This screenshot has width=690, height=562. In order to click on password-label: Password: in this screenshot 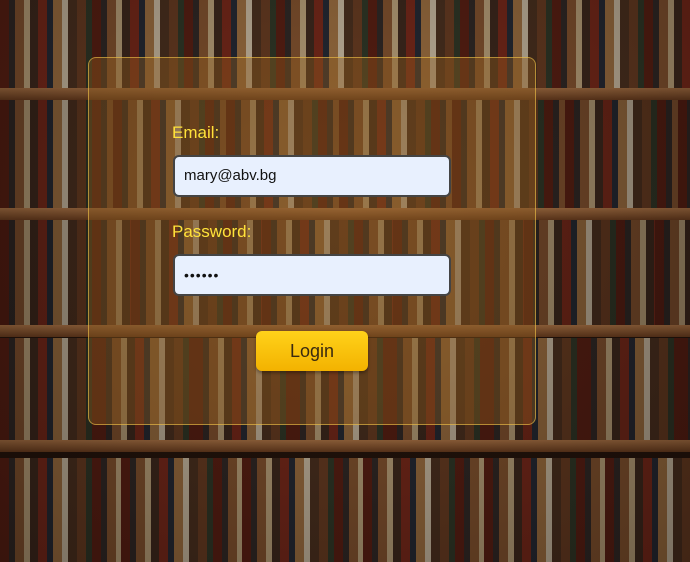, I will do `click(212, 231)`.